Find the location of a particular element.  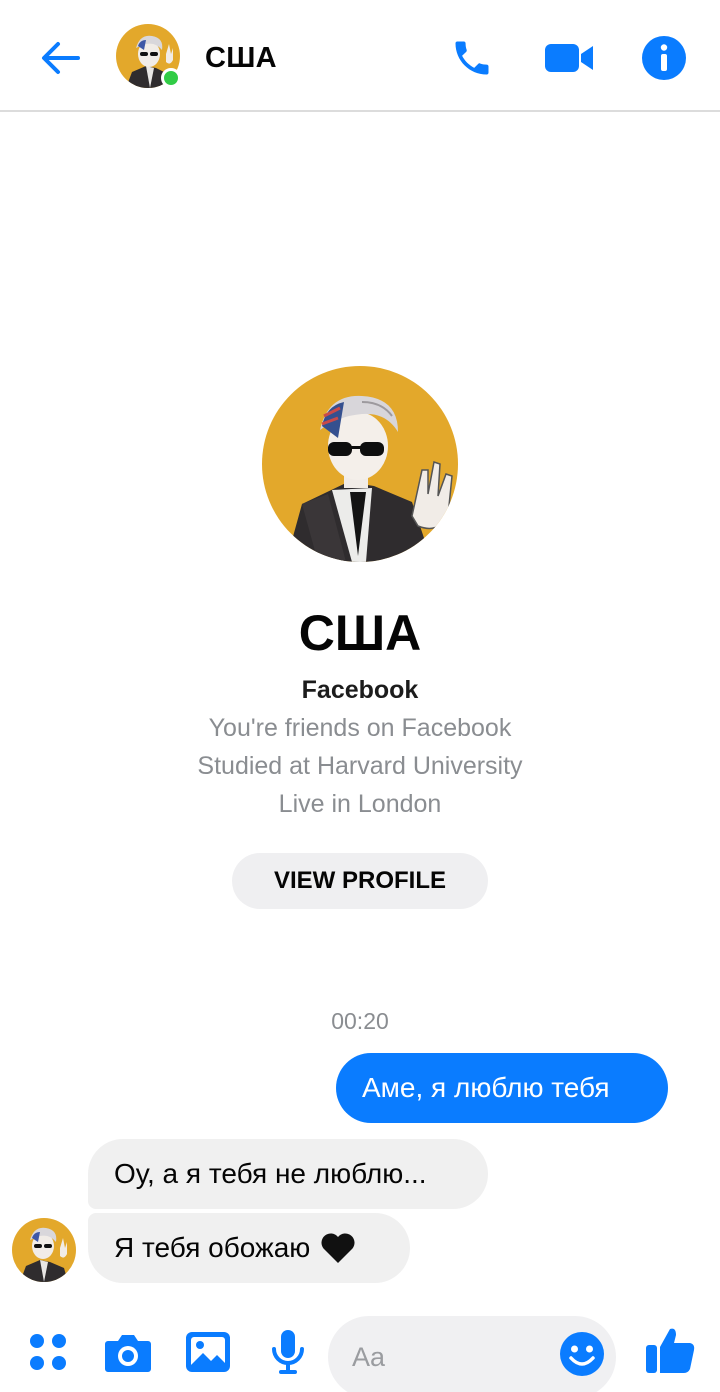

incoming-message: Я тебя обожаю is located at coordinates (249, 1248).